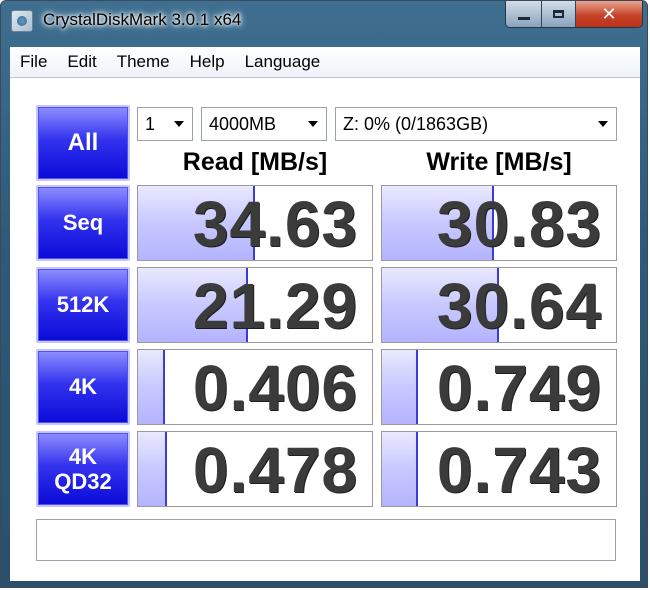 The height and width of the screenshot is (590, 650). What do you see at coordinates (326, 540) in the screenshot?
I see `status-box` at bounding box center [326, 540].